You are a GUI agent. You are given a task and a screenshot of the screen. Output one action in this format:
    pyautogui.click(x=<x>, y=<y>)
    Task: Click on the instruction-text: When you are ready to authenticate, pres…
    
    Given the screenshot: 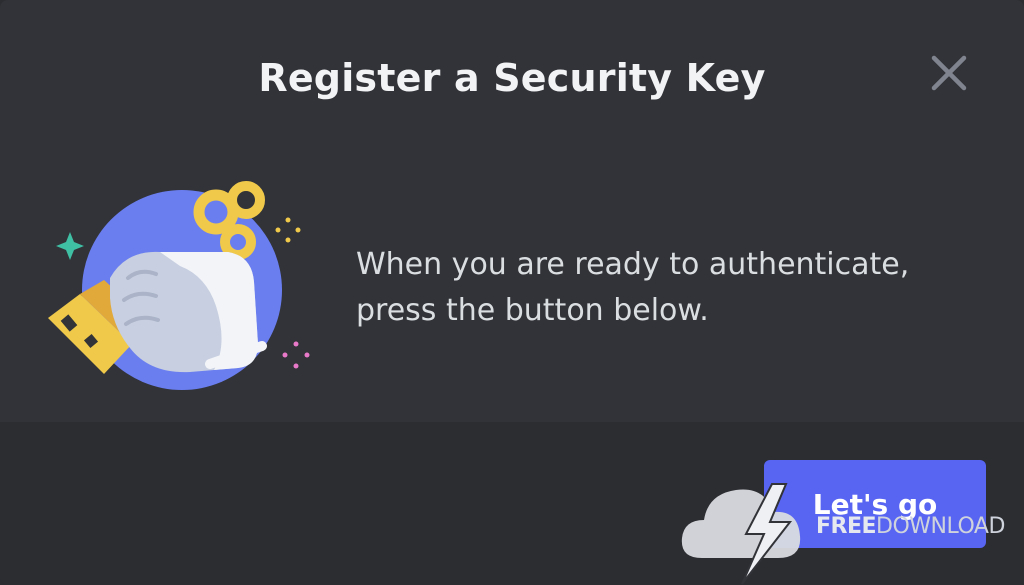 What is the action you would take?
    pyautogui.click(x=676, y=288)
    